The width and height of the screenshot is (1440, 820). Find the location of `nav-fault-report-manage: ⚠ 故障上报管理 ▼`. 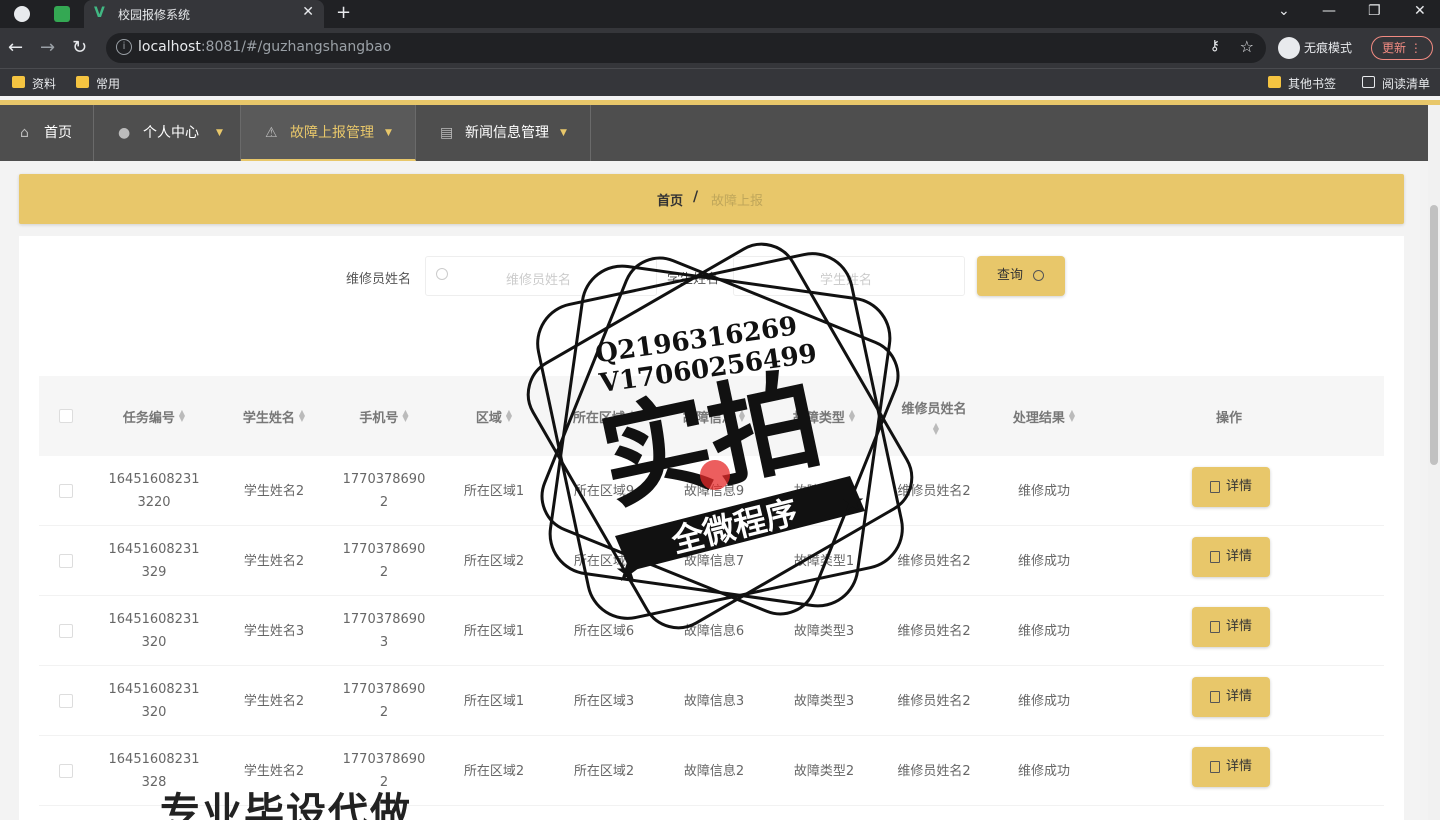

nav-fault-report-manage: ⚠ 故障上报管理 ▼ is located at coordinates (328, 133).